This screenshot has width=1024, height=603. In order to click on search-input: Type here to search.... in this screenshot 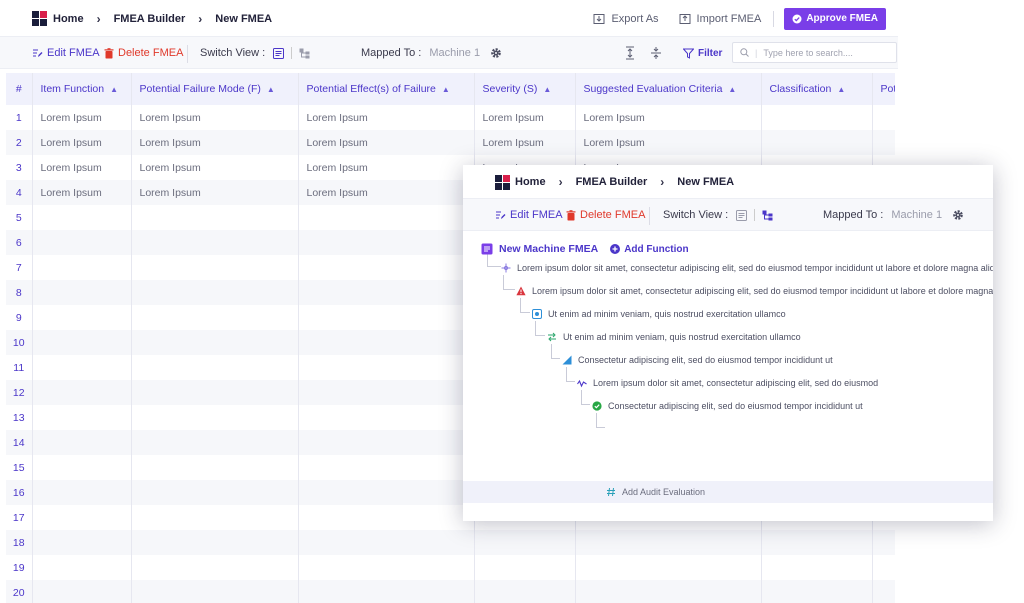, I will do `click(808, 53)`.